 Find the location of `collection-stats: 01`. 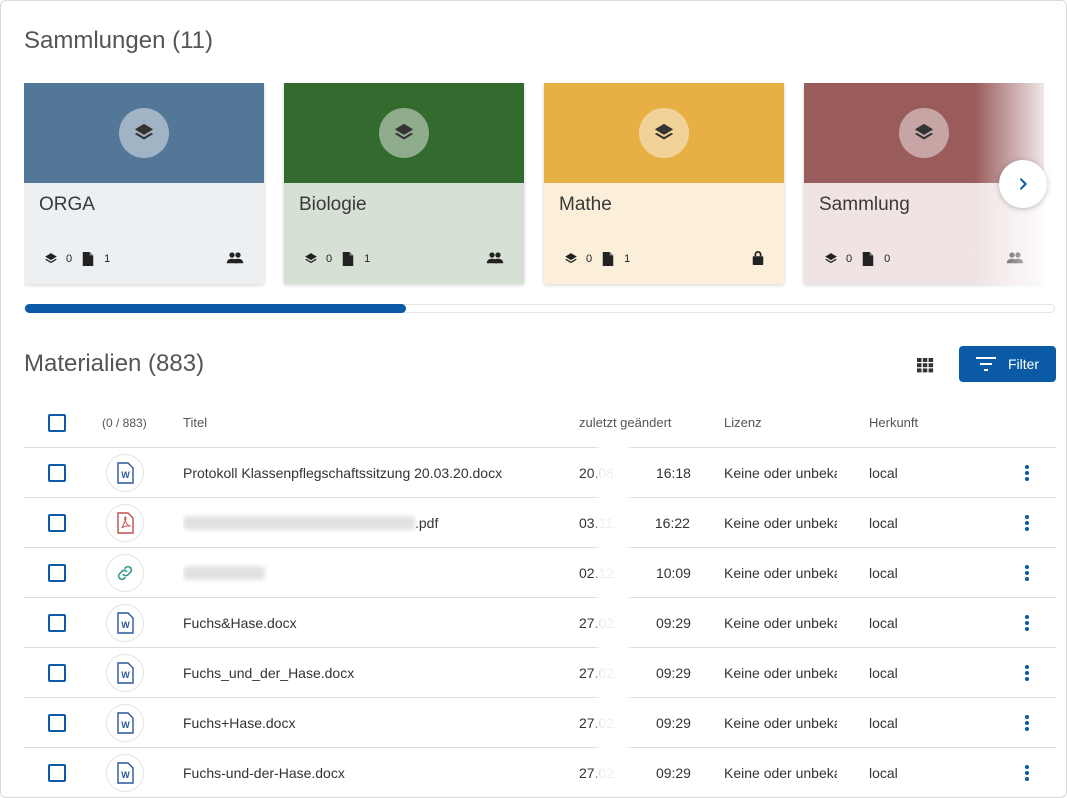

collection-stats: 01 is located at coordinates (602, 259).